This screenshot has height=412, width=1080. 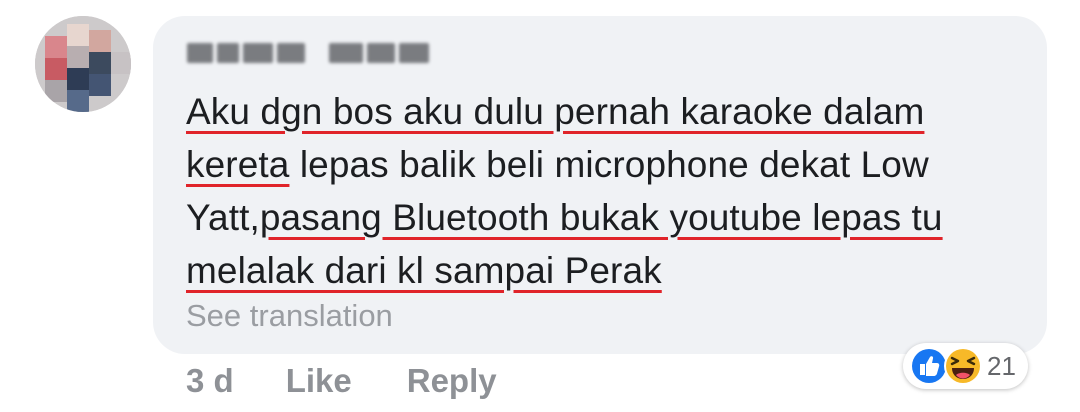 What do you see at coordinates (452, 381) in the screenshot?
I see `reply-button: Reply` at bounding box center [452, 381].